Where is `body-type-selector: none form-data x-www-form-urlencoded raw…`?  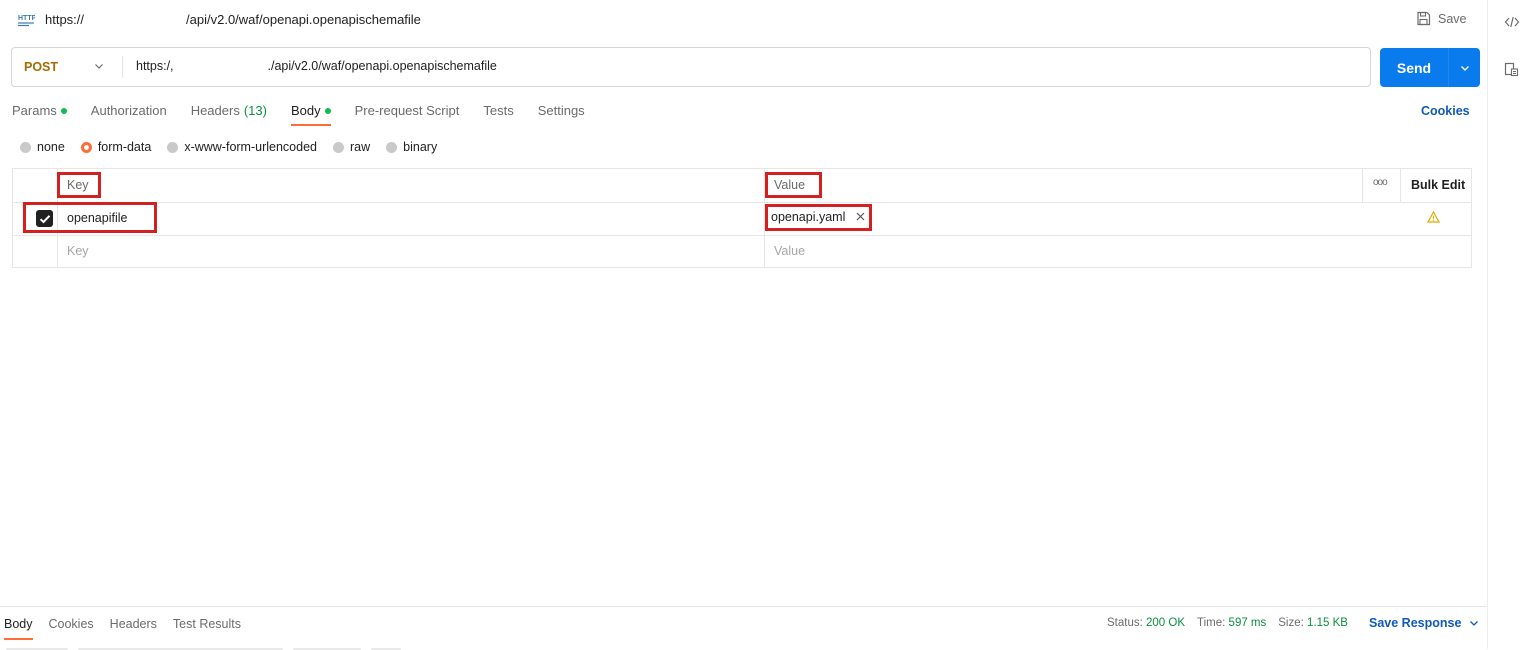 body-type-selector: none form-data x-www-form-urlencoded raw… is located at coordinates (236, 147).